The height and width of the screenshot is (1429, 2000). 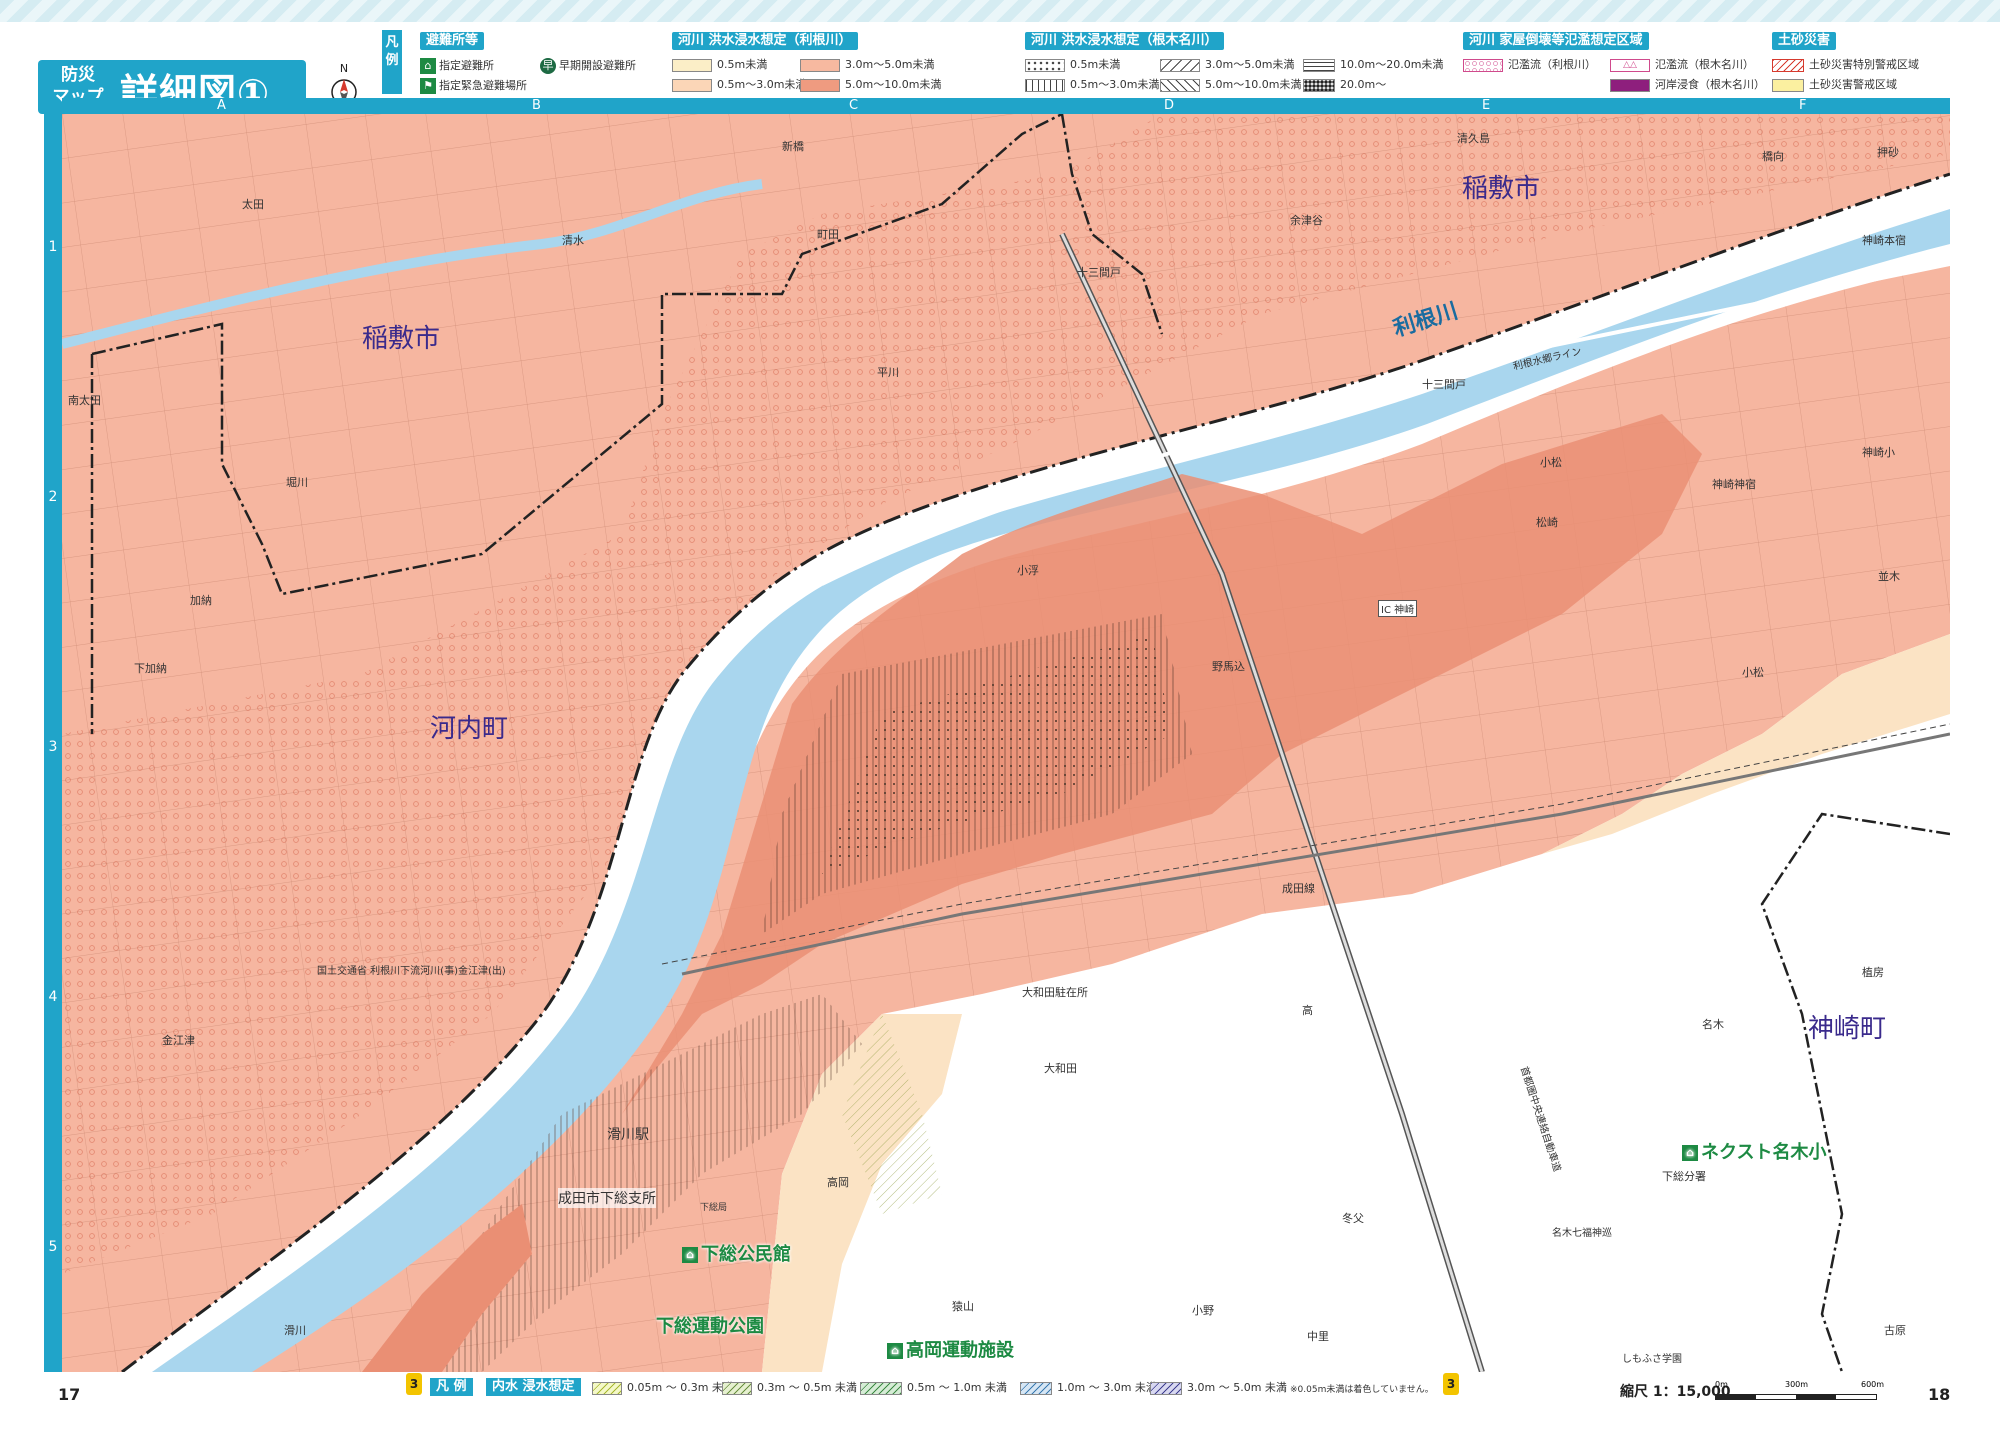 I want to click on place-label: 古原, so click(x=1895, y=1330).